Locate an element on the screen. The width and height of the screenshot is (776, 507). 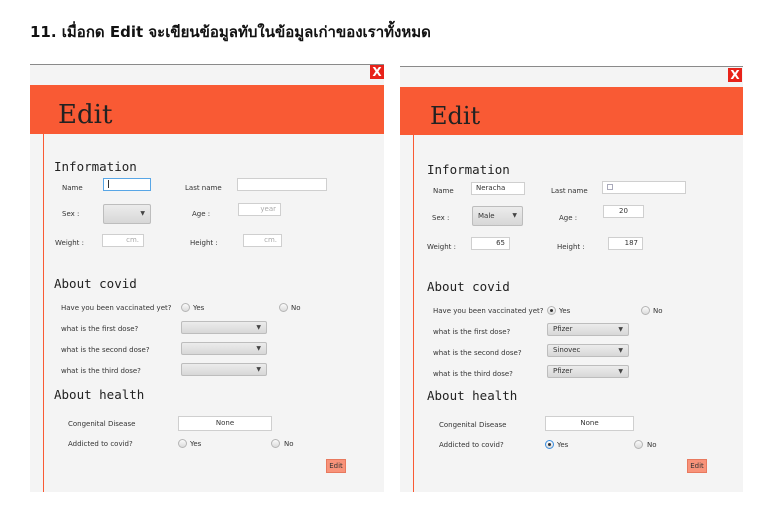
second-dose-select: ▼ is located at coordinates (224, 348).